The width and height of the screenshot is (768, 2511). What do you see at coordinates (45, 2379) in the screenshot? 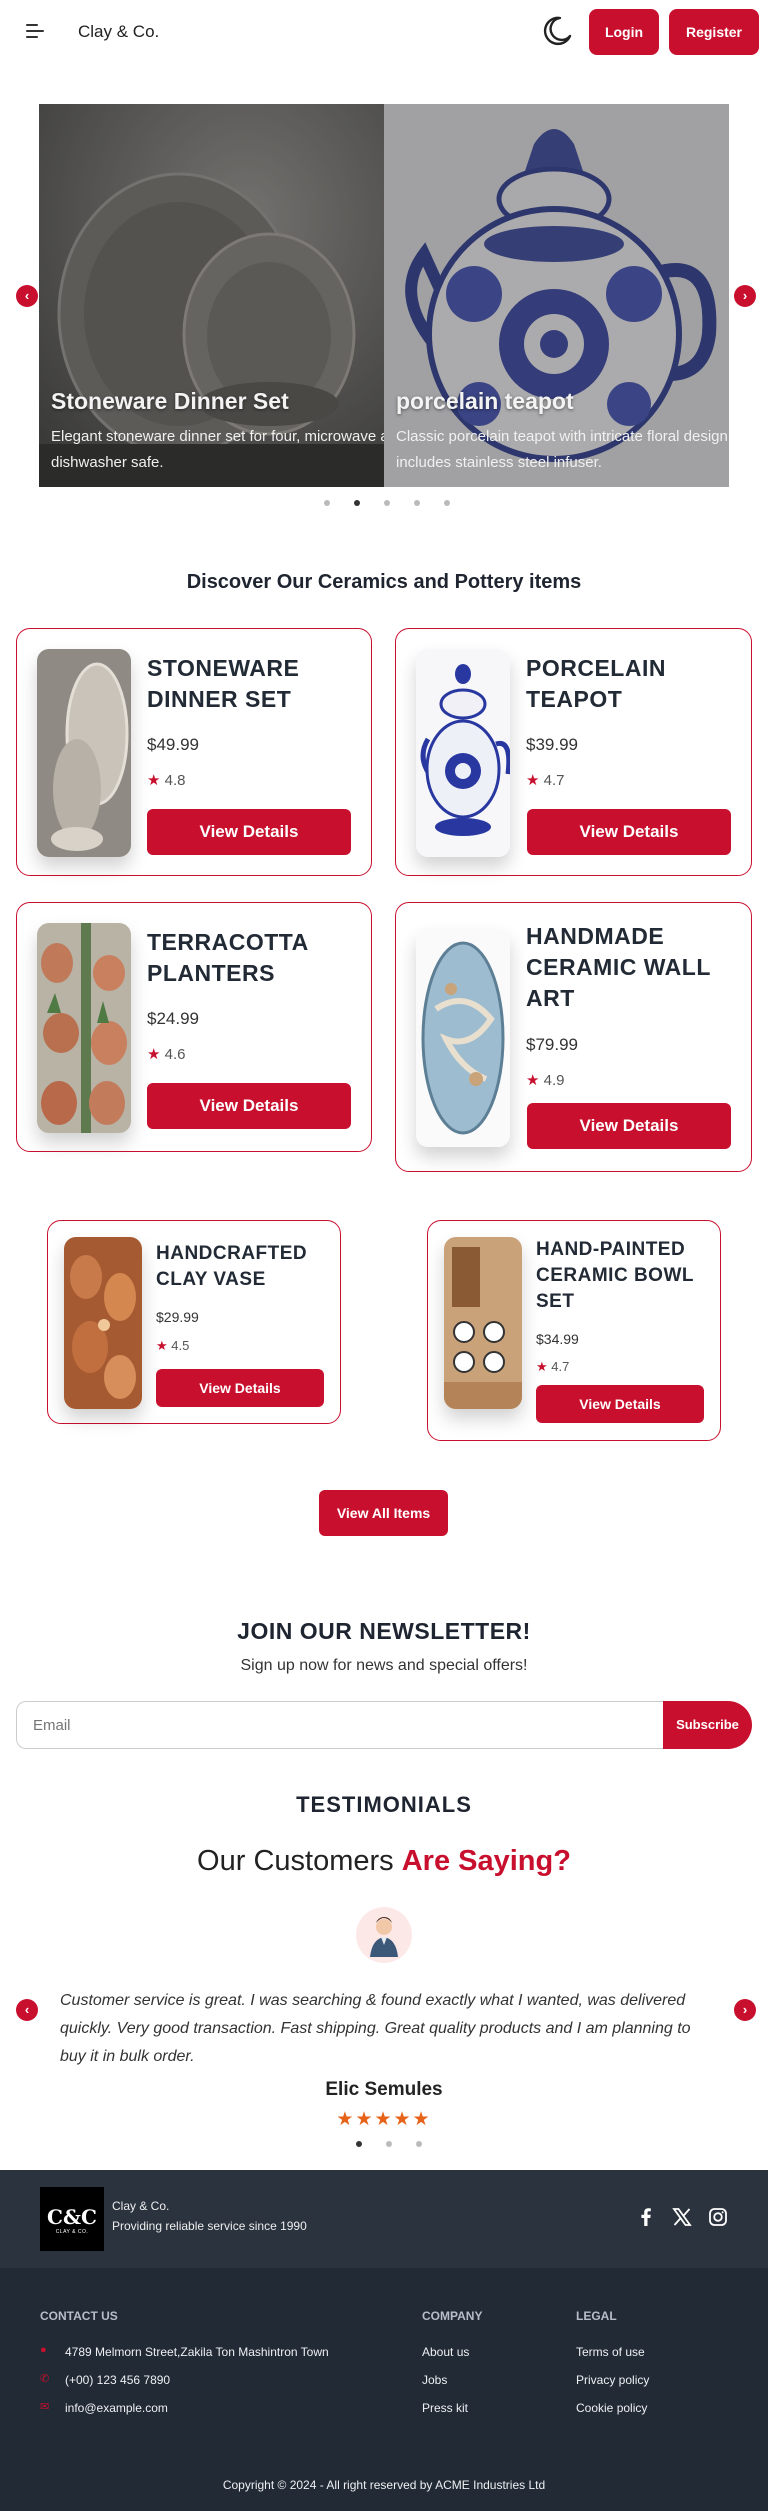
I see `phone-icon: ✆` at bounding box center [45, 2379].